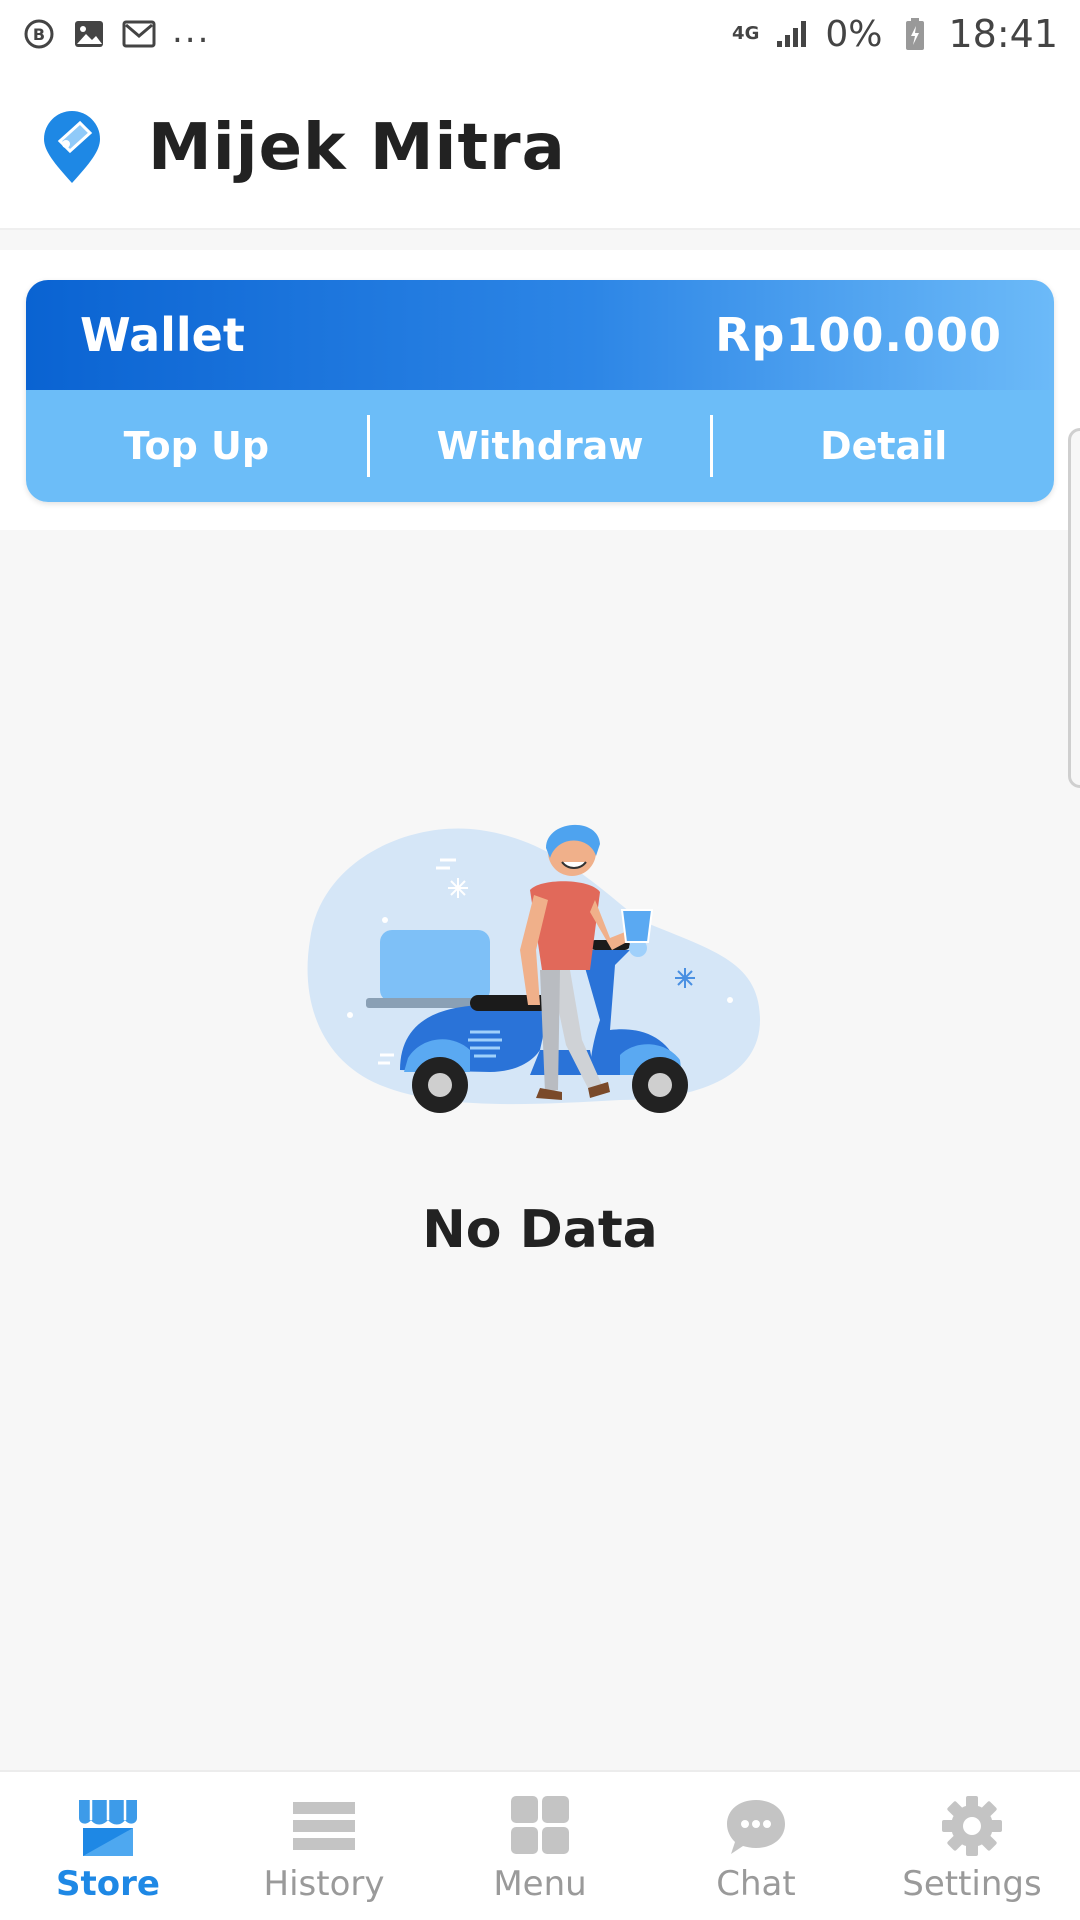 This screenshot has height=1920, width=1080. What do you see at coordinates (533, 968) in the screenshot?
I see `scooter-rider-illustration` at bounding box center [533, 968].